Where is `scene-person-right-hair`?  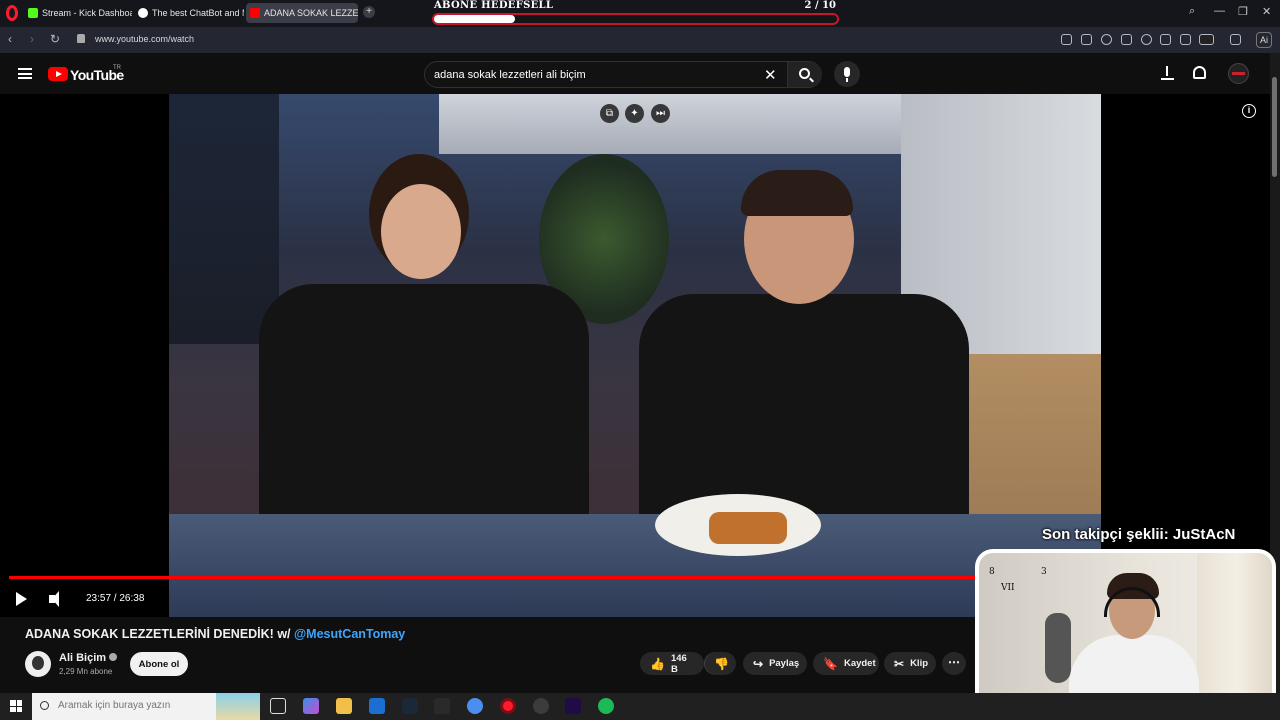
scene-person-right-hair is located at coordinates (797, 193).